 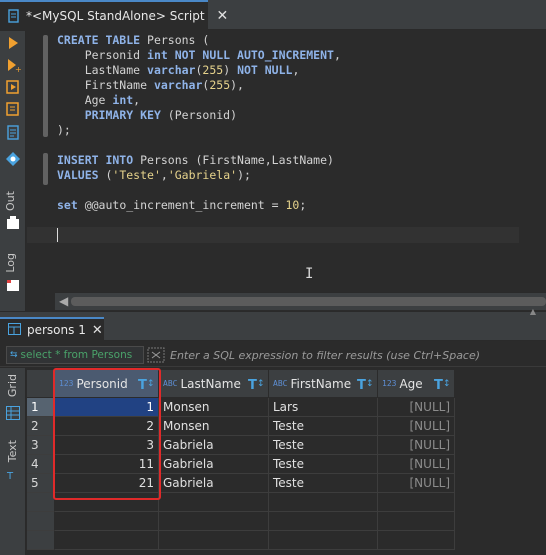 I want to click on column-header-lastname: ABC LastName T ↕, so click(x=214, y=384).